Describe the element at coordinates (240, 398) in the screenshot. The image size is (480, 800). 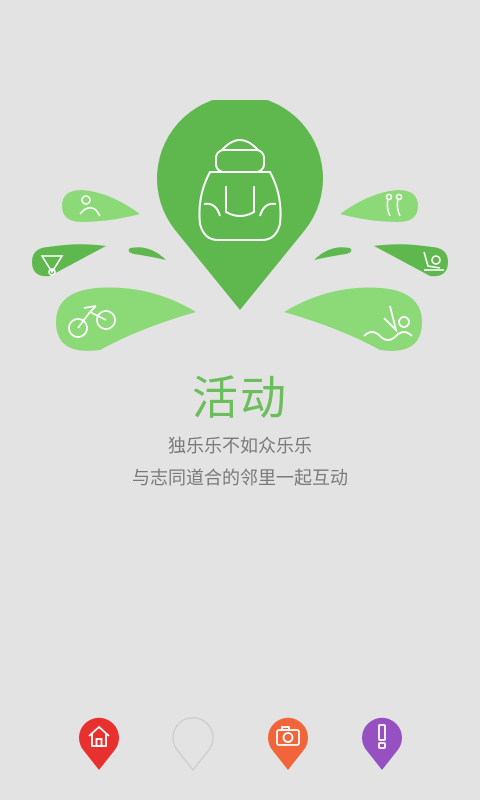
I see `page-title: 活动` at that location.